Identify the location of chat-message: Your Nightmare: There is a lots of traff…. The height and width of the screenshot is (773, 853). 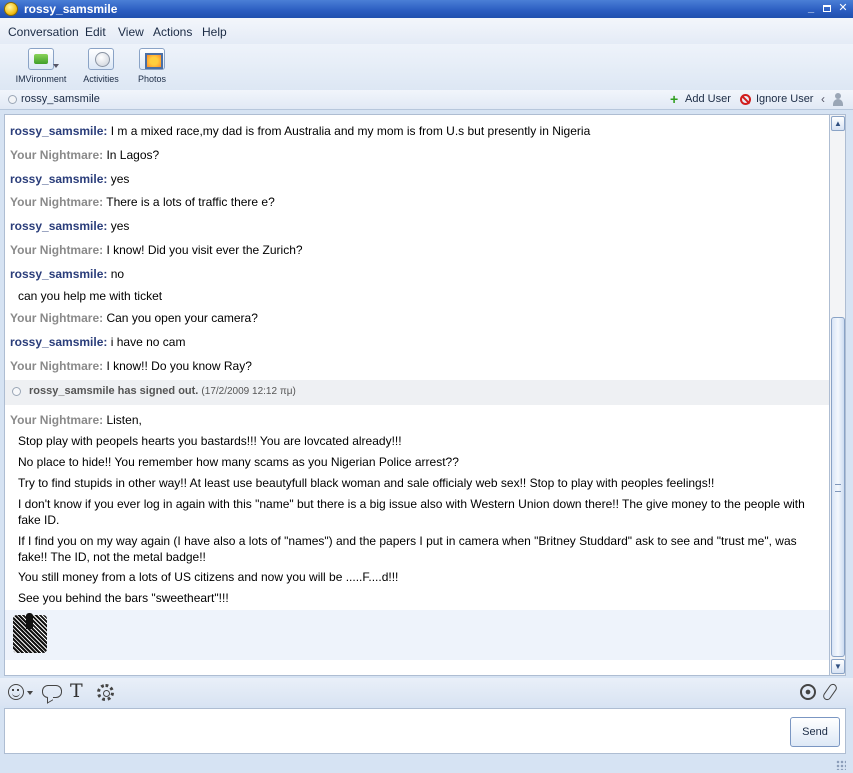
(417, 202).